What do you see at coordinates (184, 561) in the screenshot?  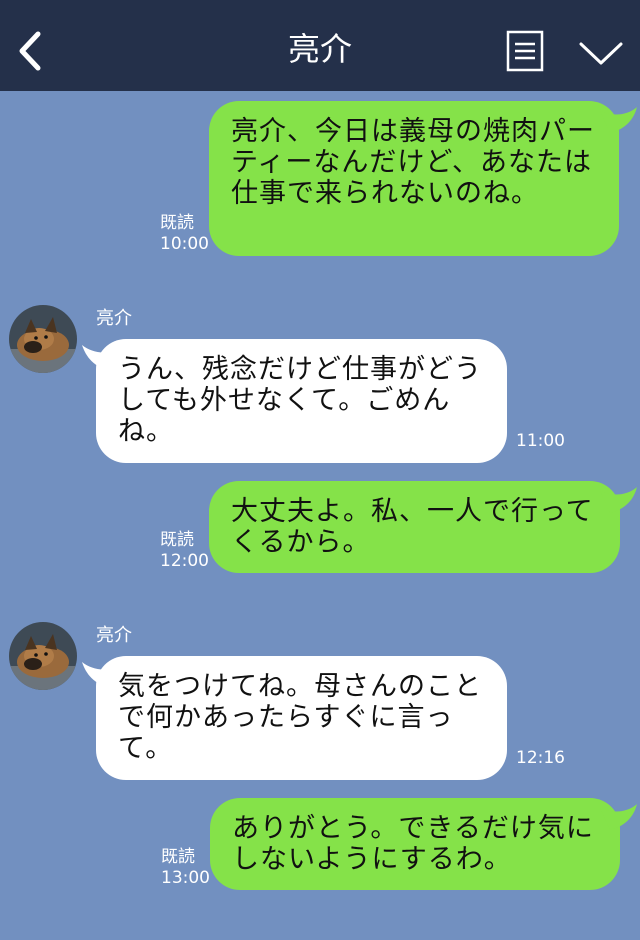 I see `message-time: 12:00` at bounding box center [184, 561].